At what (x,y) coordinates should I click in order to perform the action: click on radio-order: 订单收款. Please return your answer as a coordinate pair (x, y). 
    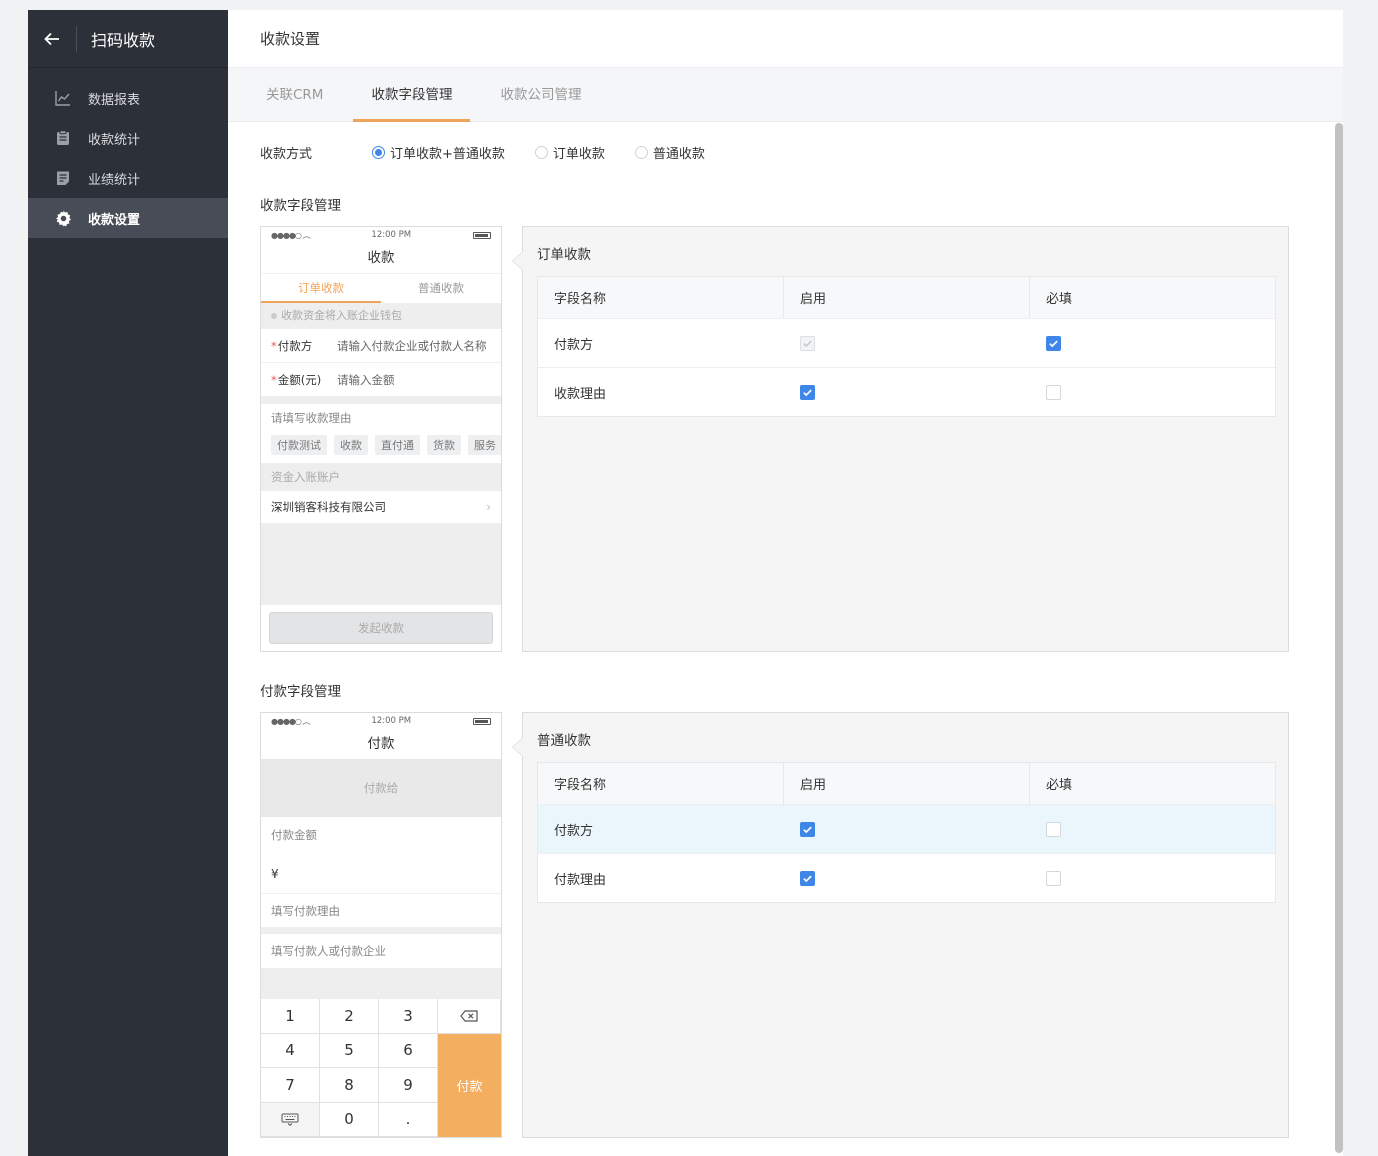
    Looking at the image, I should click on (569, 152).